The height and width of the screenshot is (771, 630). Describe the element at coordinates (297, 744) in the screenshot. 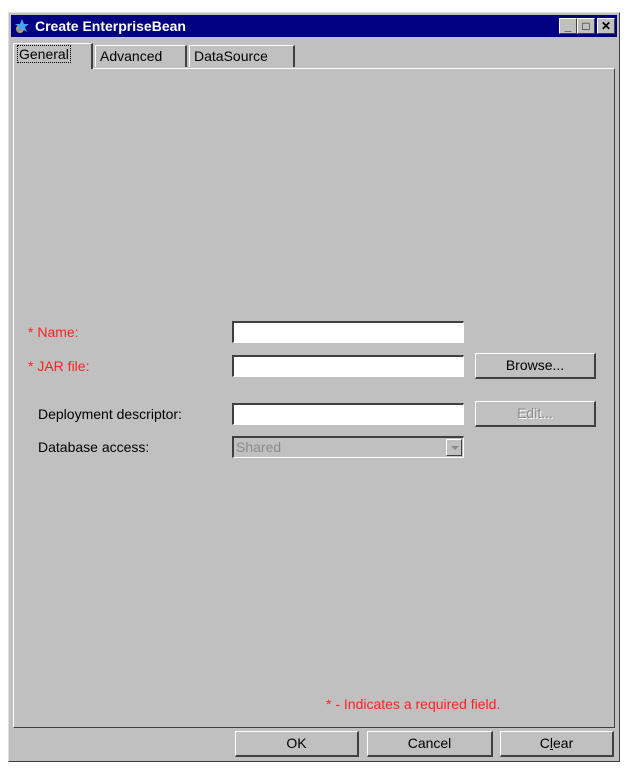

I see `ok-button: OK` at that location.